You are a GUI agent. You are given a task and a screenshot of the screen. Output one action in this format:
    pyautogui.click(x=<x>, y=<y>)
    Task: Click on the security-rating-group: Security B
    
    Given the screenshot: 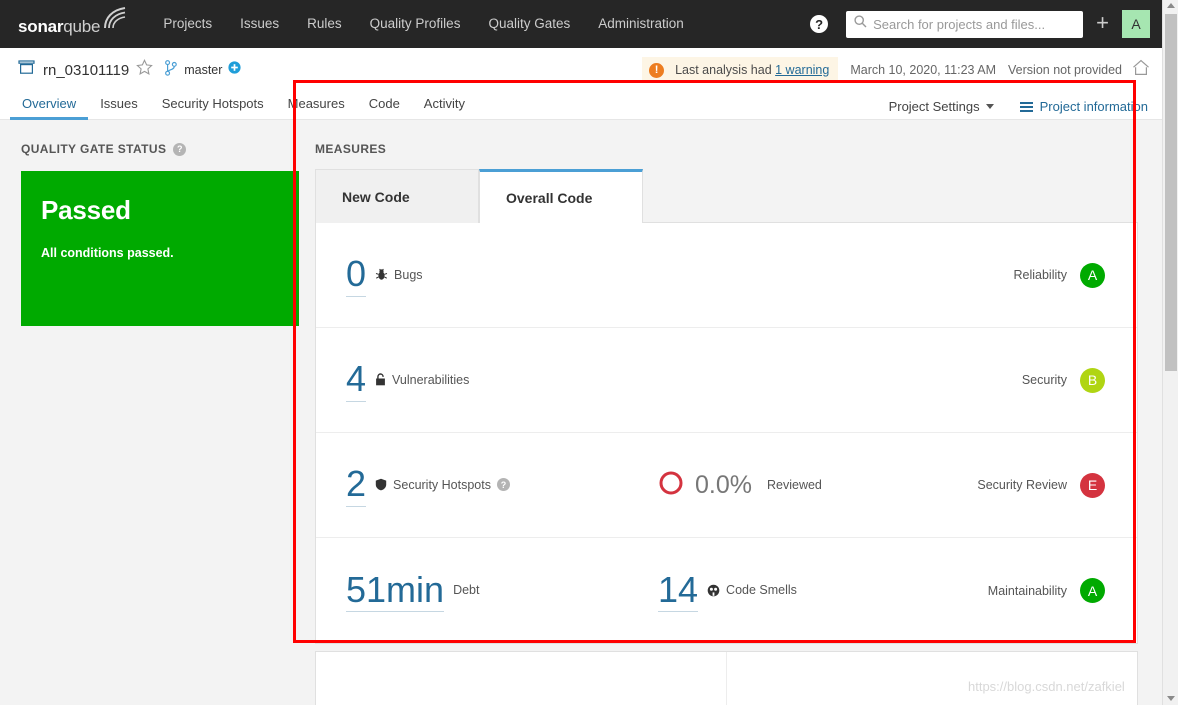 What is the action you would take?
    pyautogui.click(x=1063, y=380)
    